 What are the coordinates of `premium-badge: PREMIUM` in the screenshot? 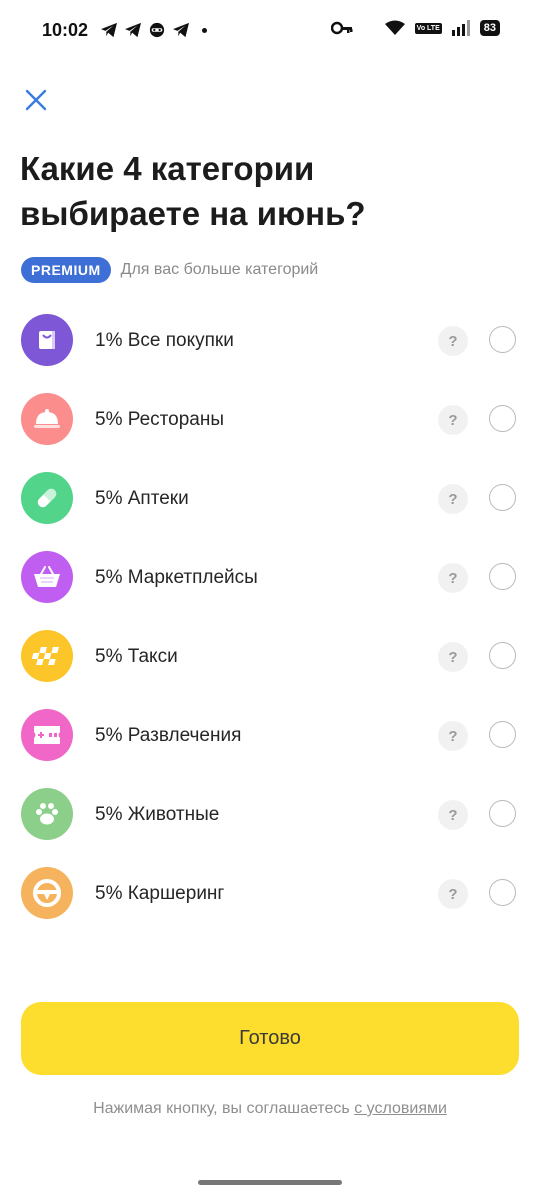 It's located at (66, 270).